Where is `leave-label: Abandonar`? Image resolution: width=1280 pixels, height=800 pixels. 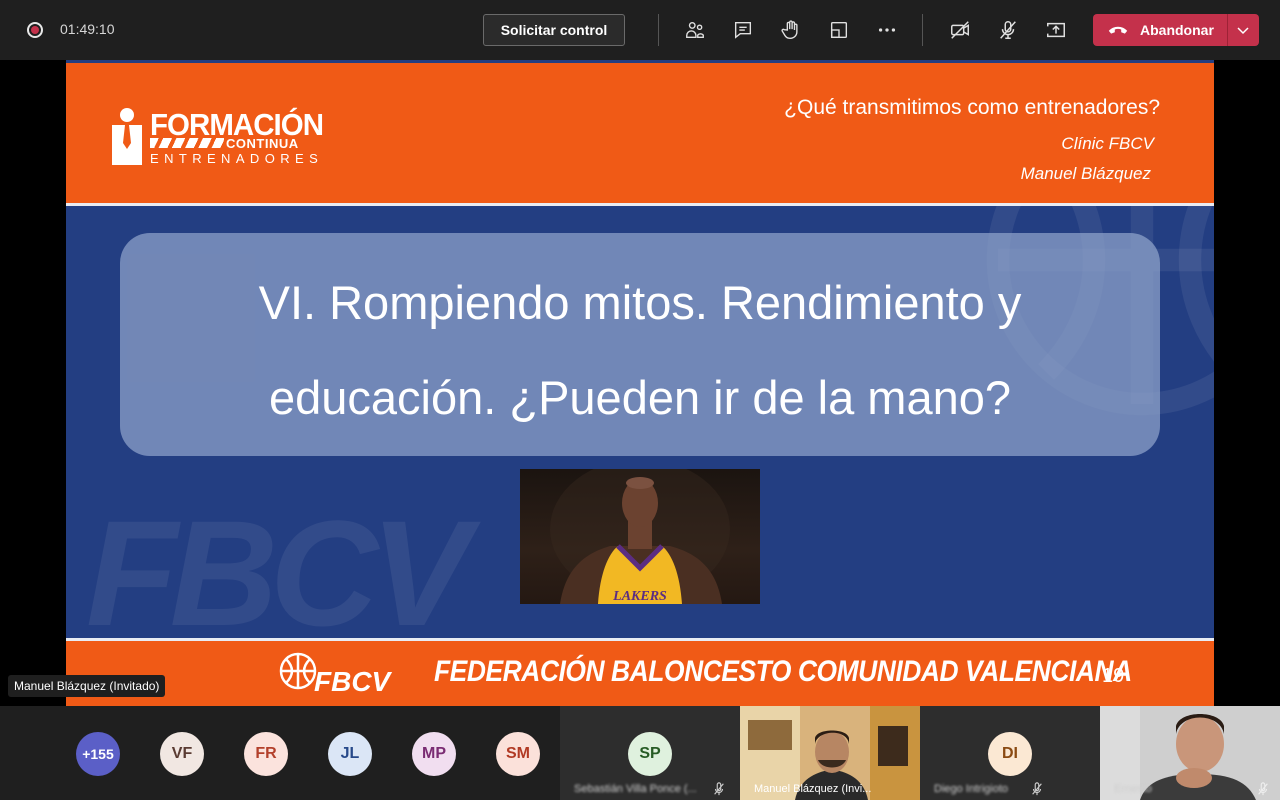 leave-label: Abandonar is located at coordinates (1177, 30).